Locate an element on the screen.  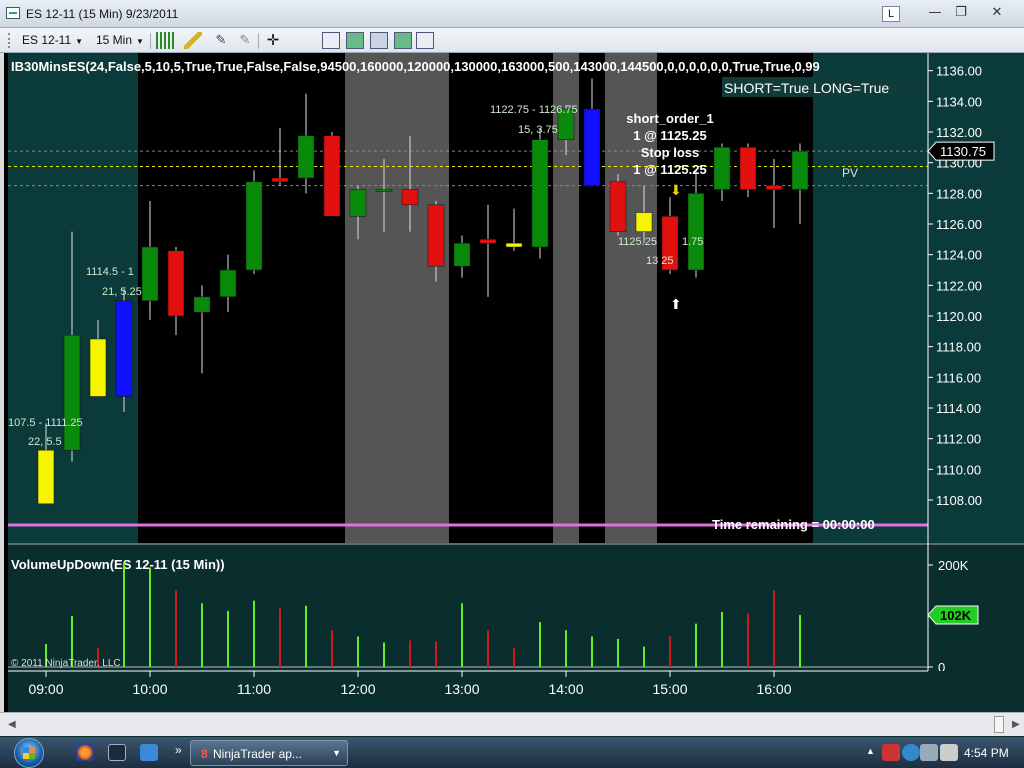
firefox-icon is located at coordinates (85, 752).